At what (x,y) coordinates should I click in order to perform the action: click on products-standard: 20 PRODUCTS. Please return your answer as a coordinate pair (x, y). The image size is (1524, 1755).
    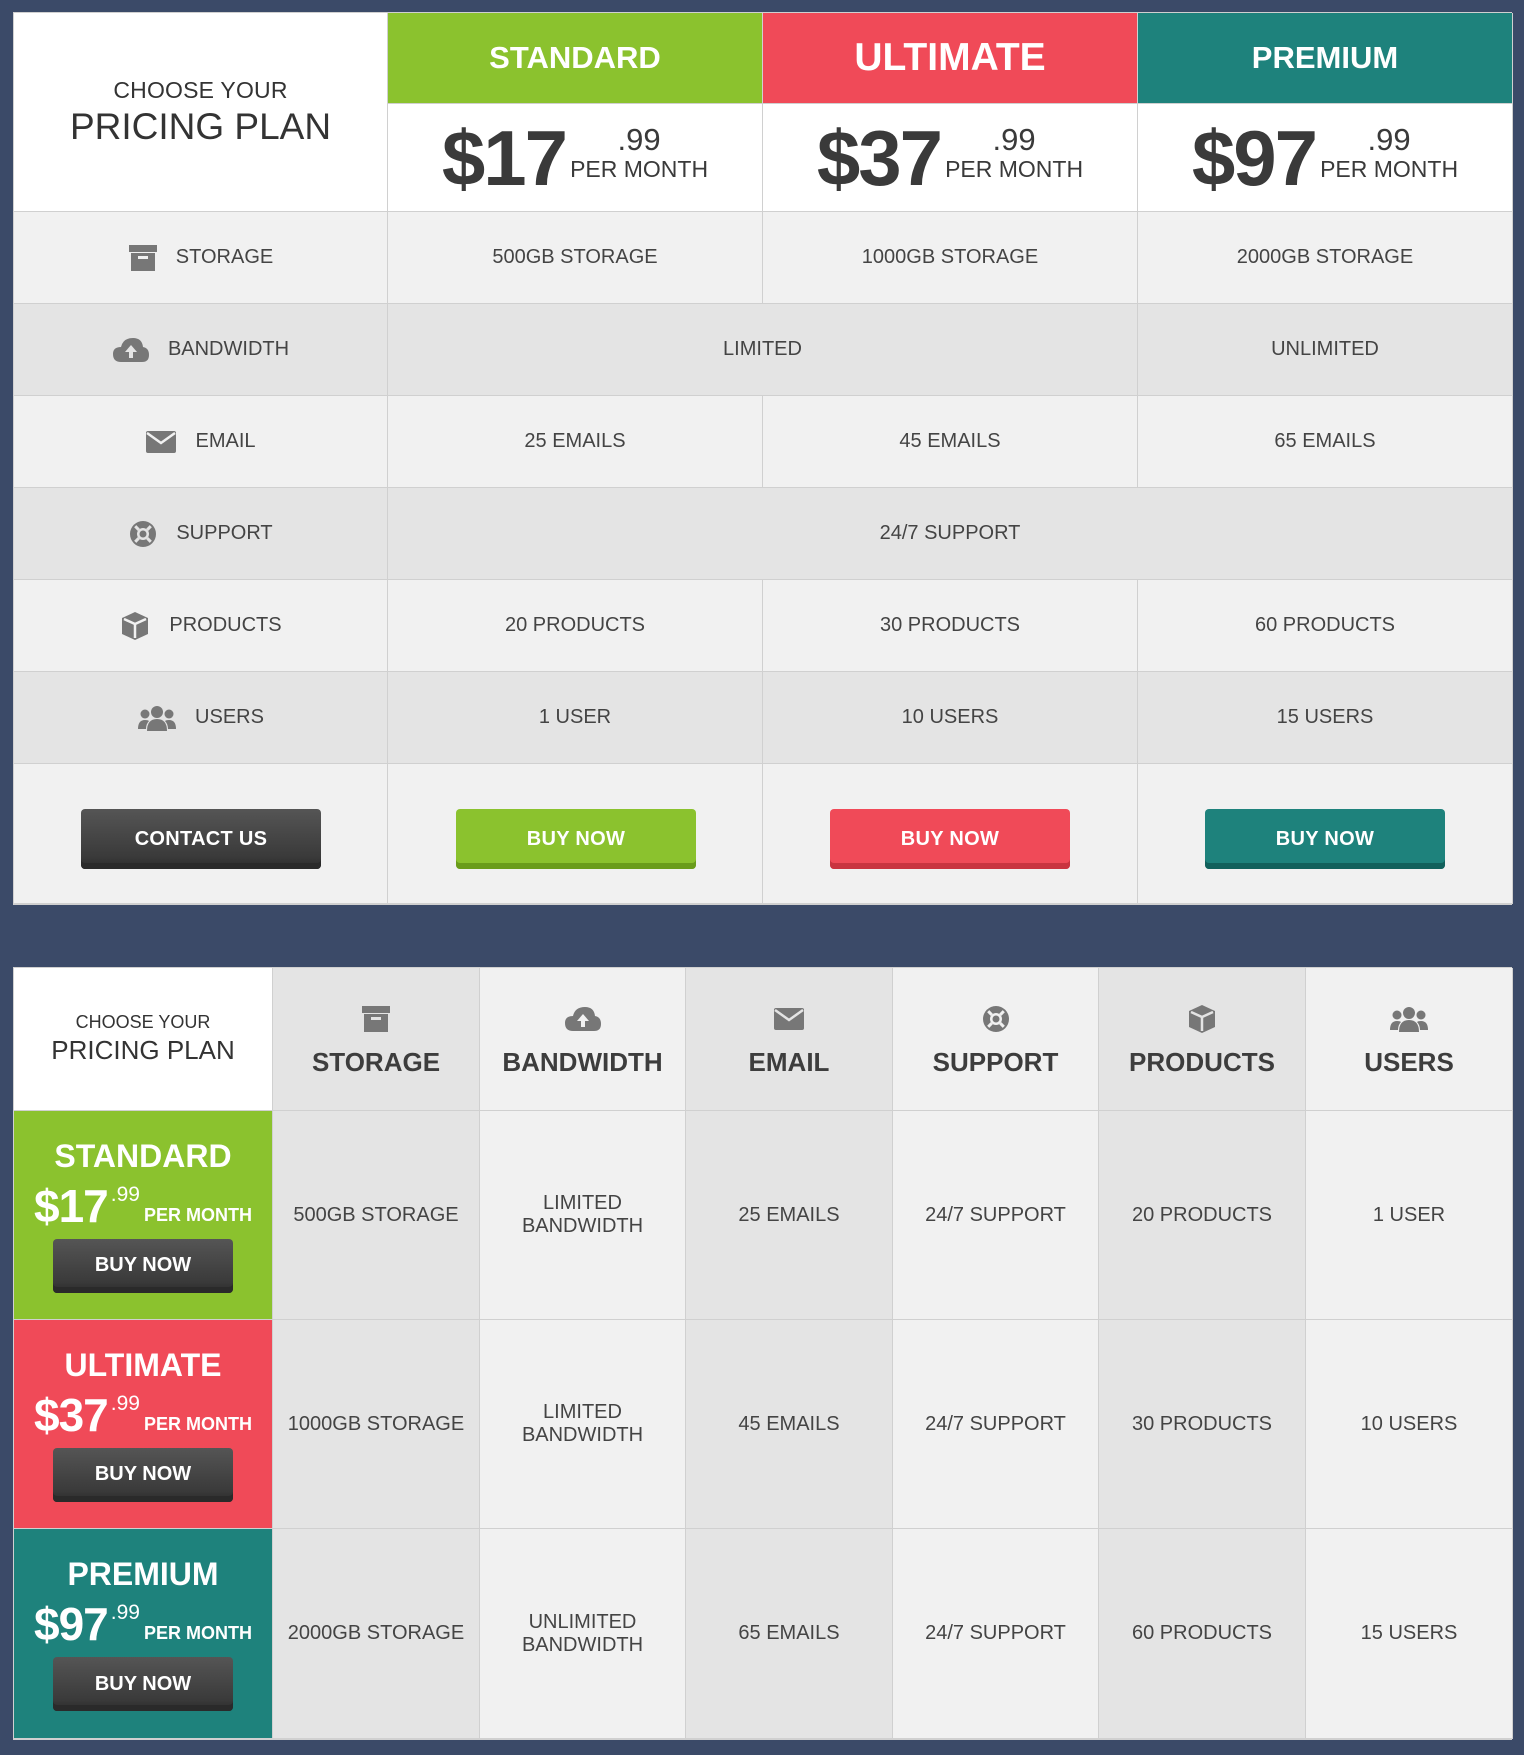
    Looking at the image, I should click on (1202, 1215).